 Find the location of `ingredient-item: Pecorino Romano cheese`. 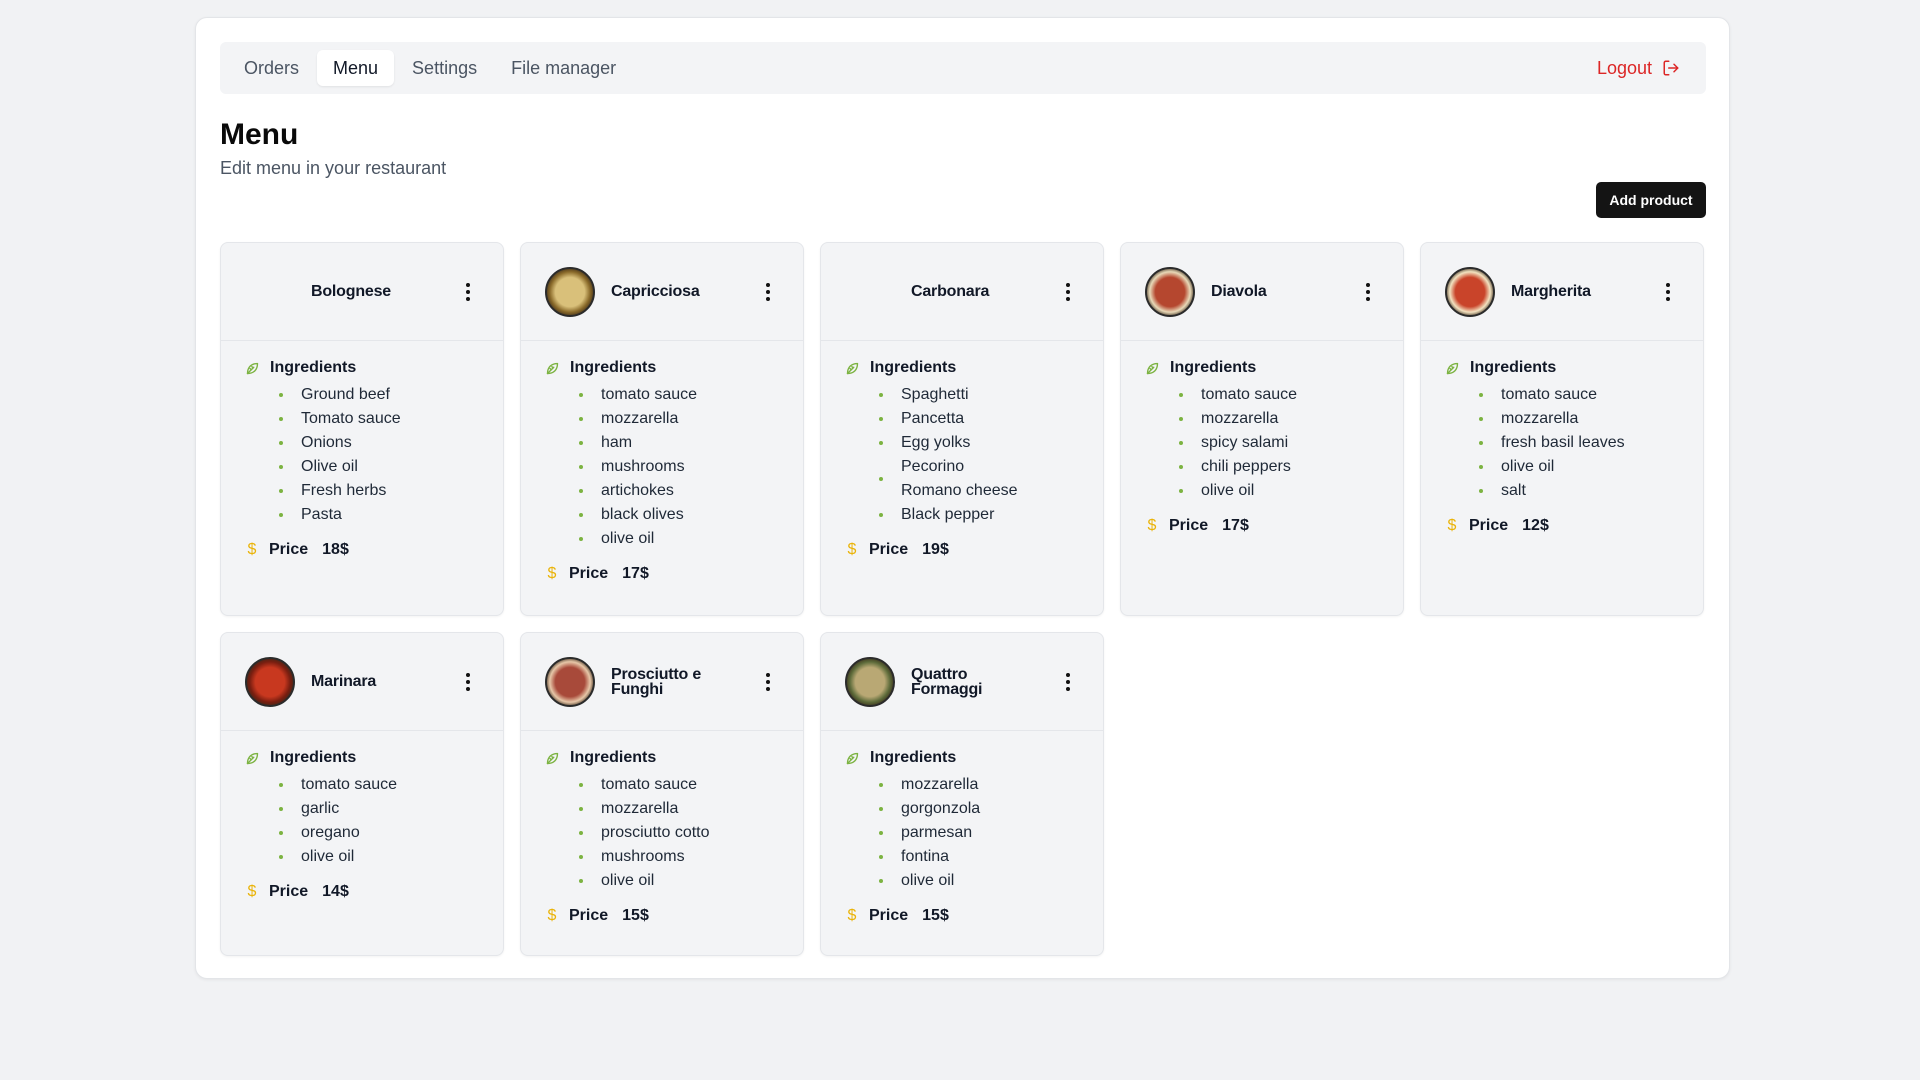

ingredient-item: Pecorino Romano cheese is located at coordinates (949, 479).